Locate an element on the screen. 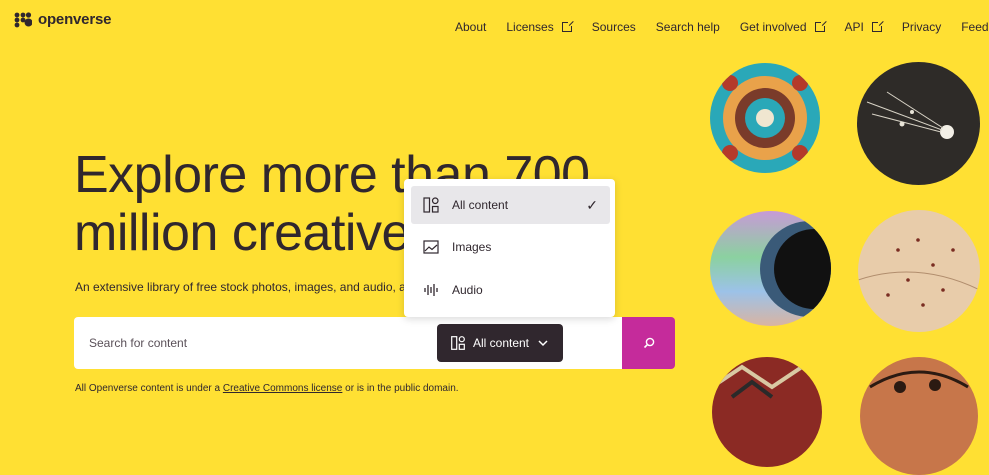 Image resolution: width=989 pixels, height=475 pixels. nav-search-help: Search help is located at coordinates (688, 27).